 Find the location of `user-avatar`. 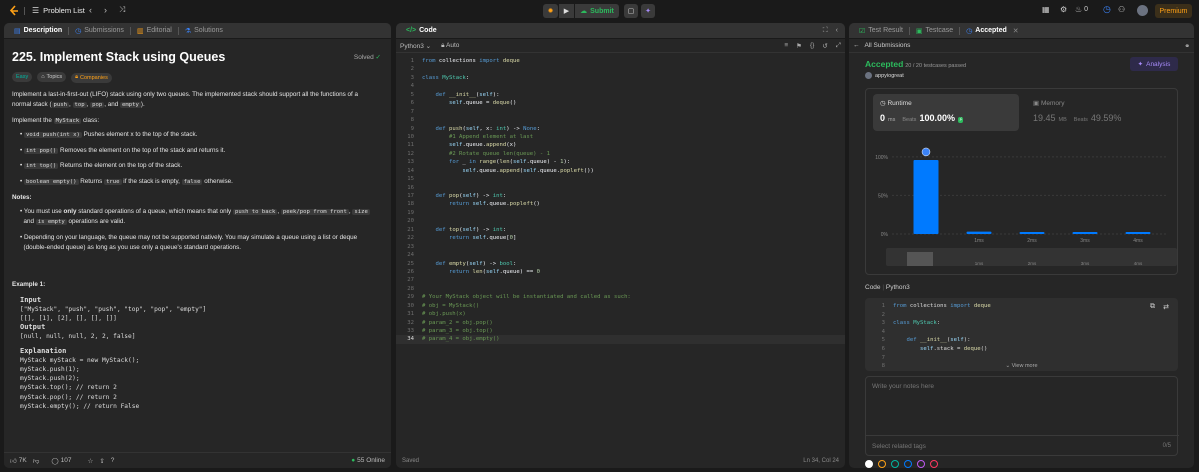

user-avatar is located at coordinates (868, 75).